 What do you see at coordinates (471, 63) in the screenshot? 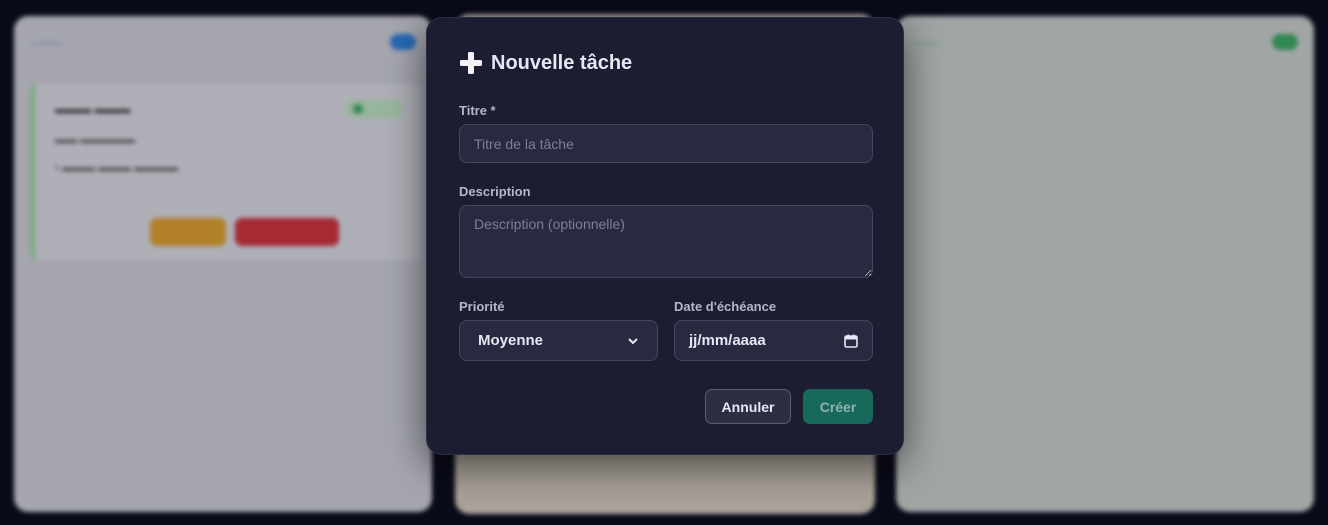
I see `plus-icon` at bounding box center [471, 63].